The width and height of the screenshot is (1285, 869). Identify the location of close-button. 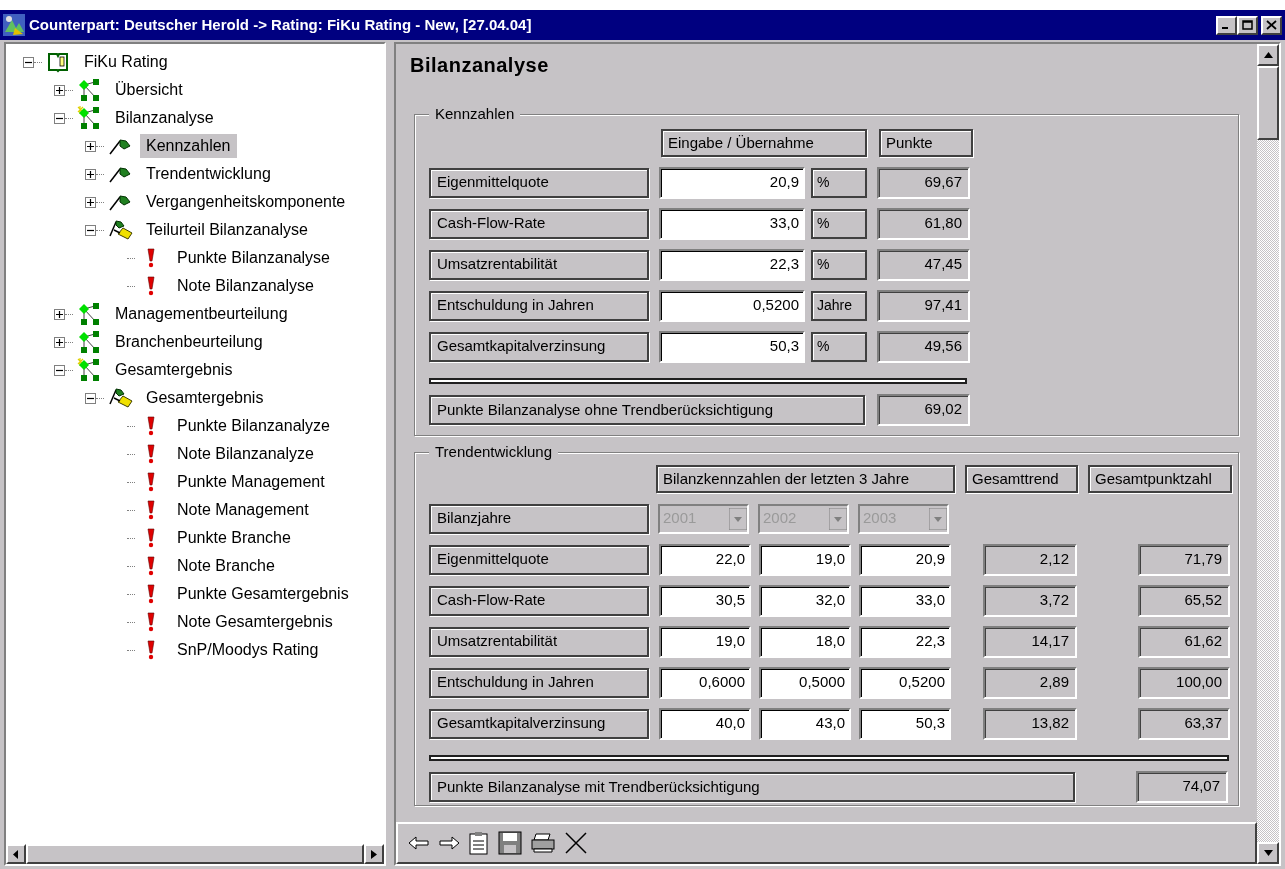
(1271, 25).